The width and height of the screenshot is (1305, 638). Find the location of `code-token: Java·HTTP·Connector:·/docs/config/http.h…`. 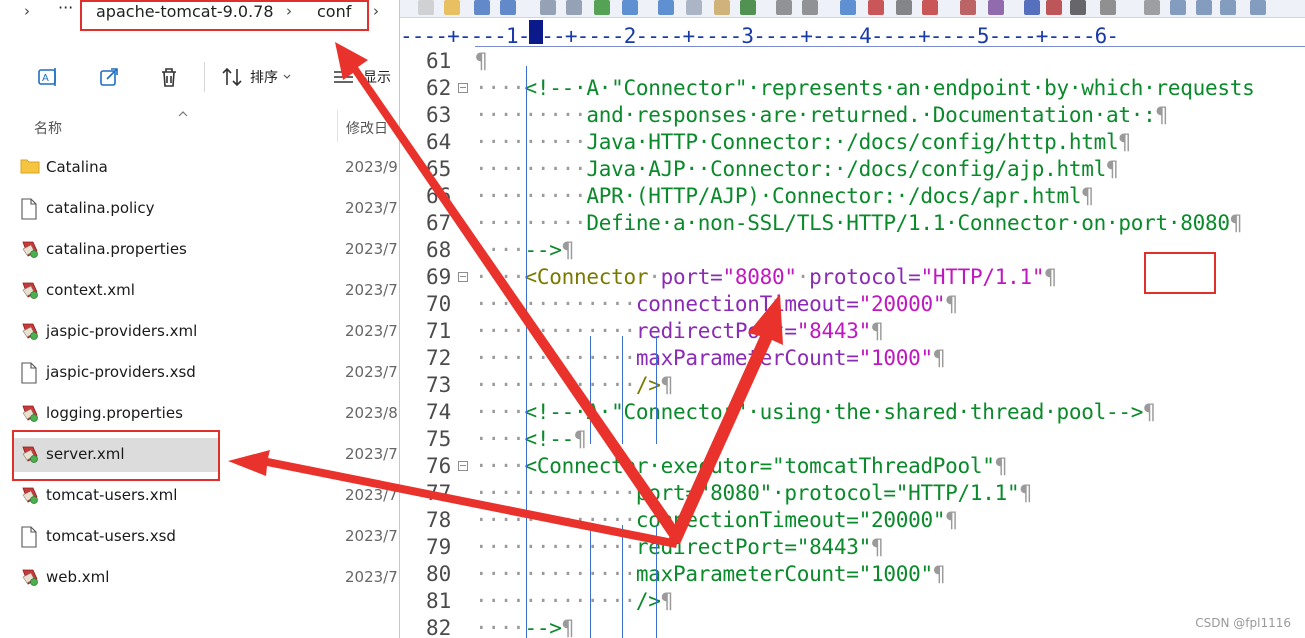

code-token: Java·HTTP·Connector:·/docs/config/http.h… is located at coordinates (852, 142).